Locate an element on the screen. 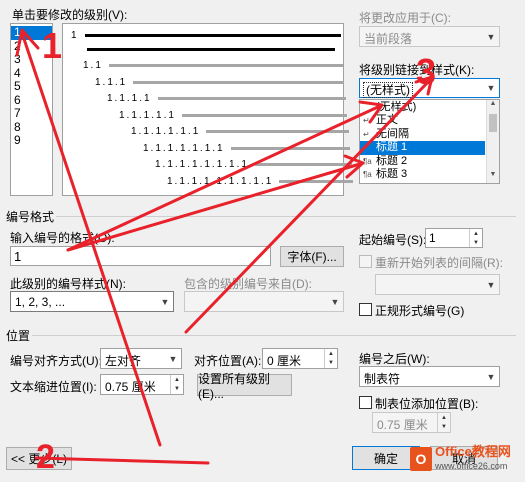  level-list-label: 单击要修改的级别(V): is located at coordinates (70, 15).